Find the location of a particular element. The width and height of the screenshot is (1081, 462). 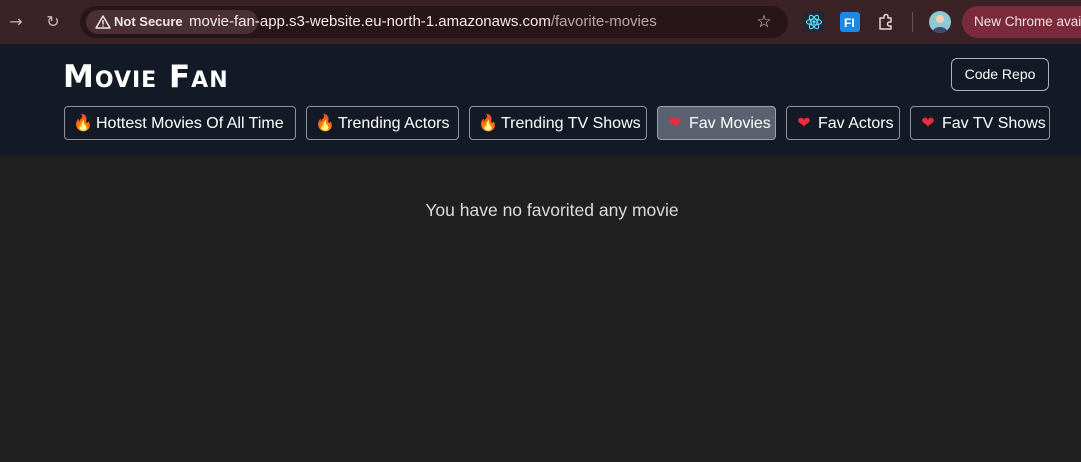

puzzle-icon is located at coordinates (886, 22).